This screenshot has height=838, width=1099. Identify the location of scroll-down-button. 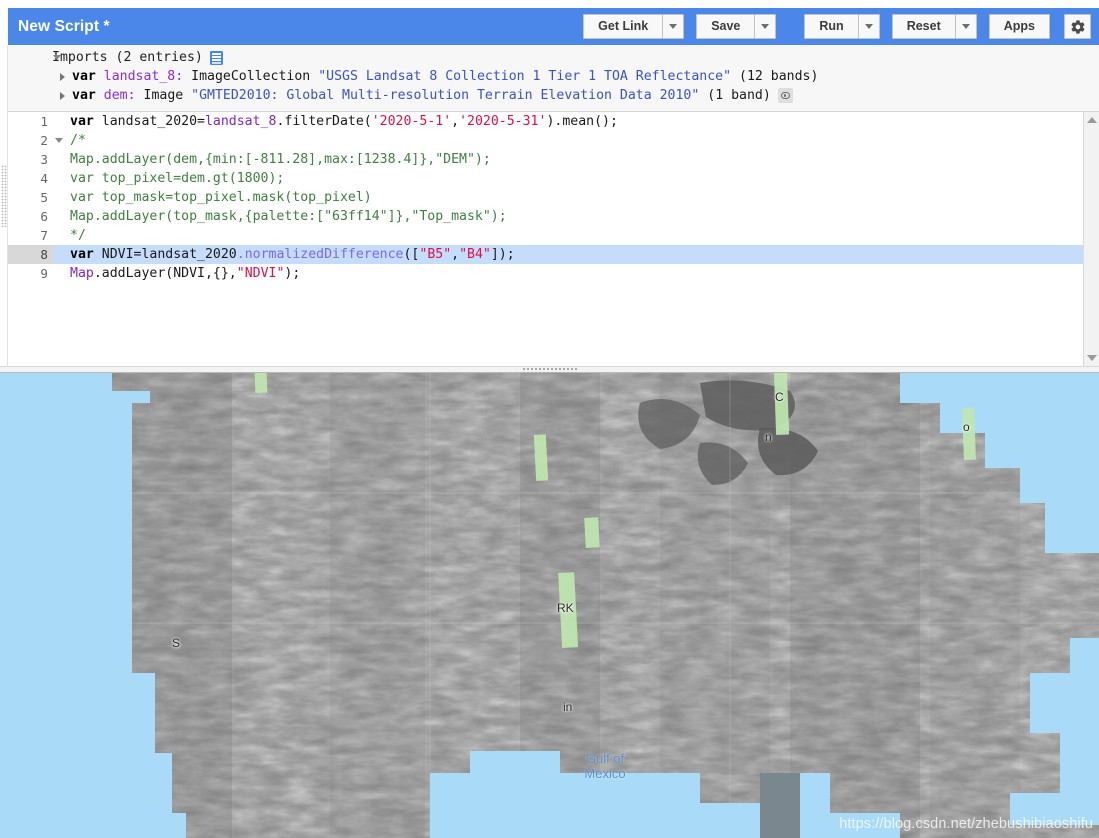
(1091, 358).